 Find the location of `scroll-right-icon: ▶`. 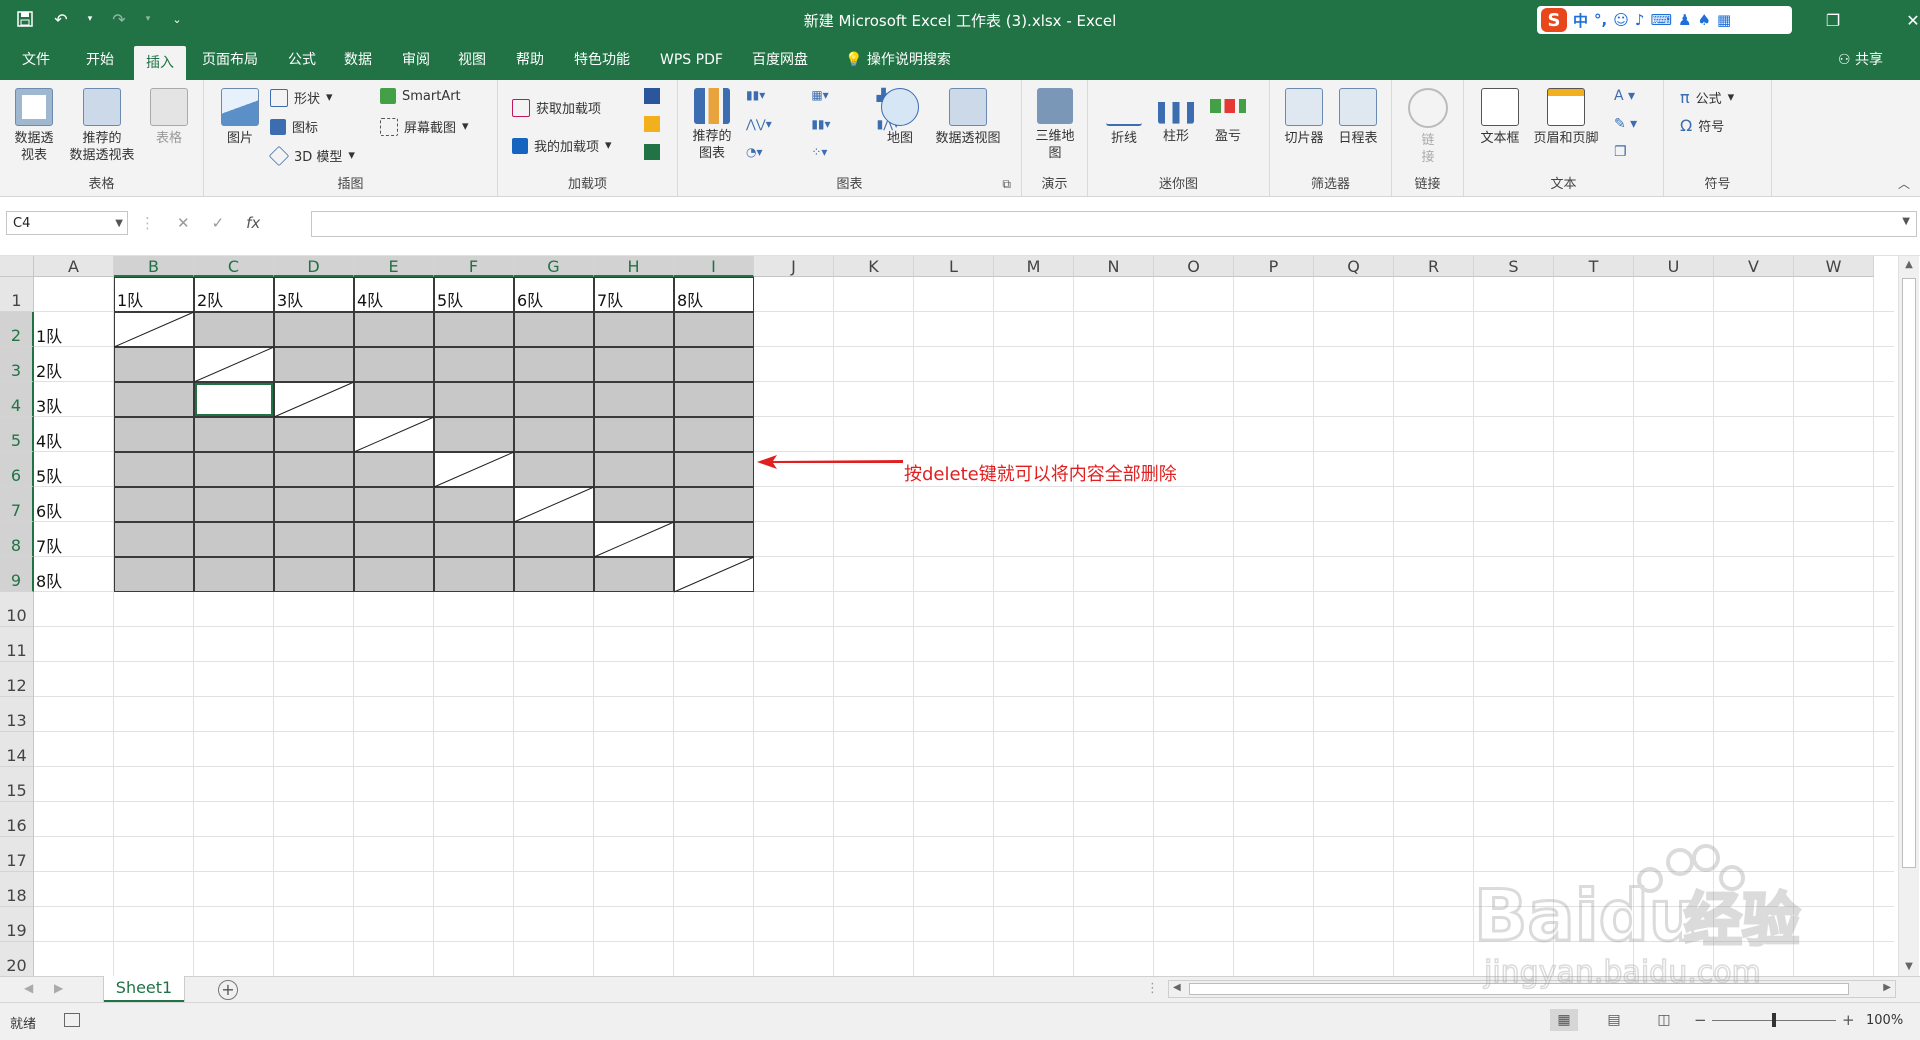

scroll-right-icon: ▶ is located at coordinates (1887, 987).